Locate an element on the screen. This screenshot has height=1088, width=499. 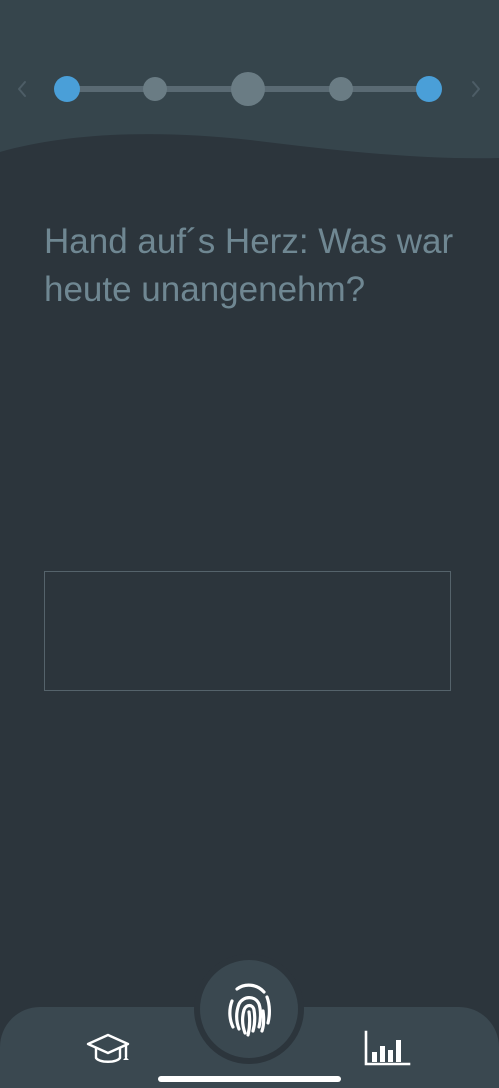
previous-button is located at coordinates (22, 89).